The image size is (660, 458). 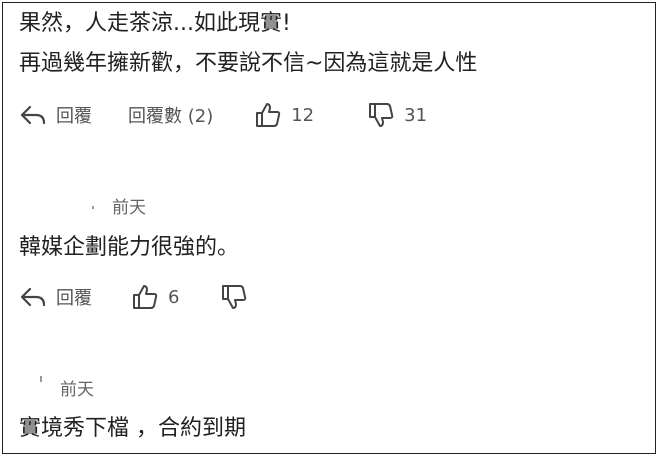 I want to click on comment-1-actions: 回覆 回覆數 (2) 12 31, so click(x=240, y=115).